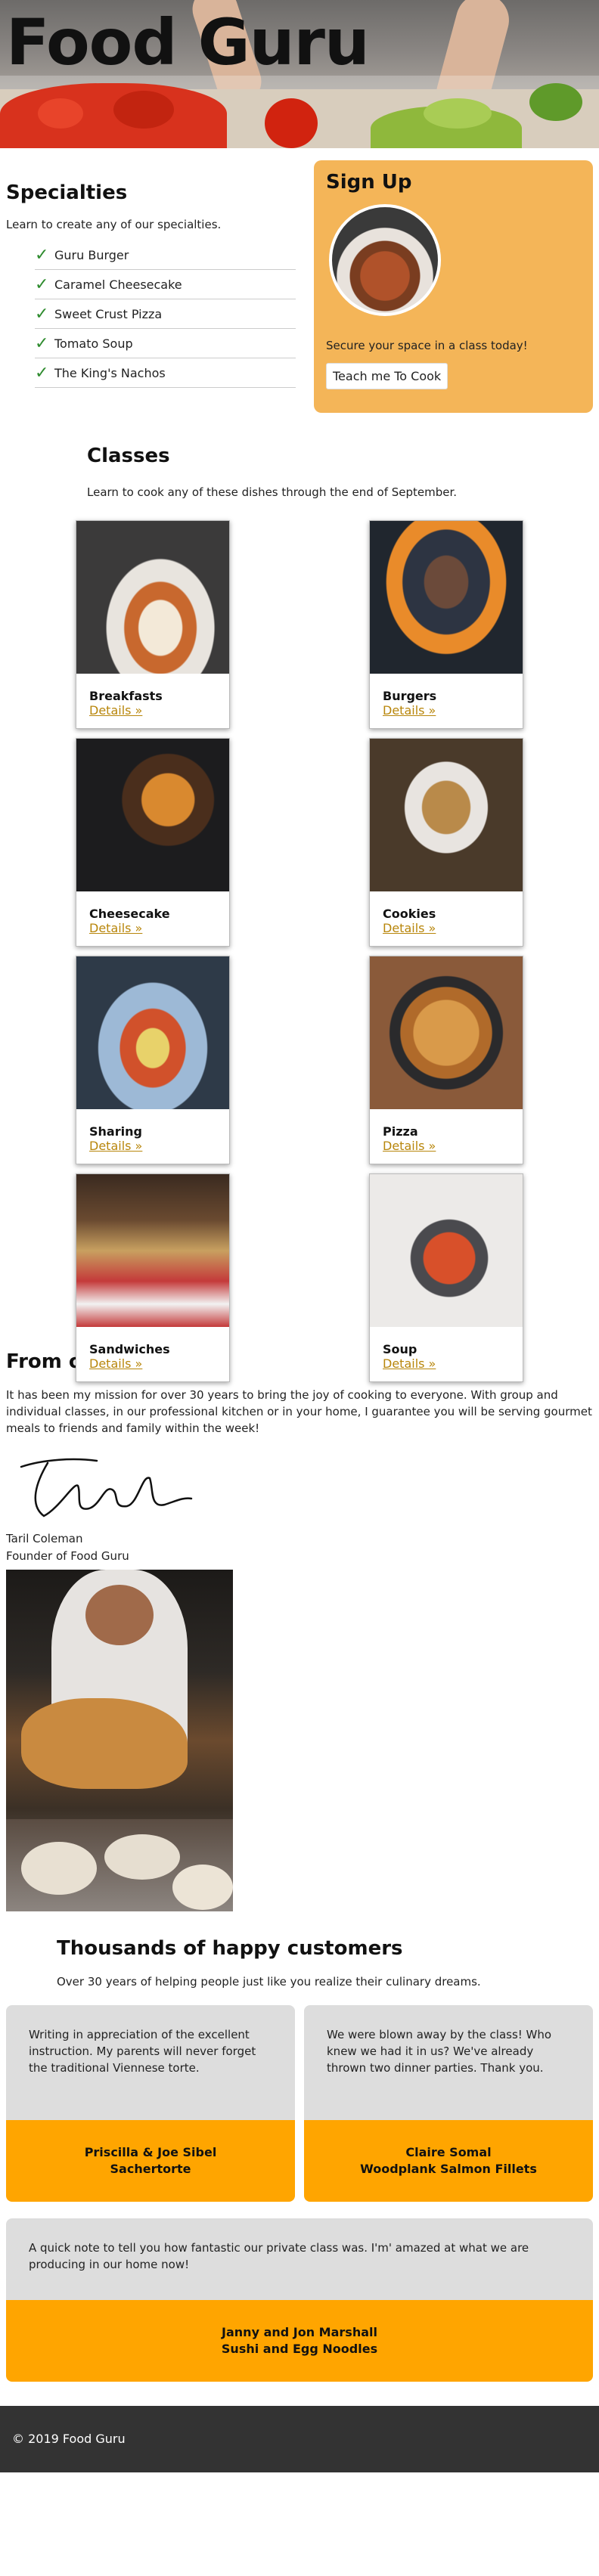 This screenshot has width=599, height=2576. What do you see at coordinates (129, 914) in the screenshot?
I see `class-title: Cheesecake` at bounding box center [129, 914].